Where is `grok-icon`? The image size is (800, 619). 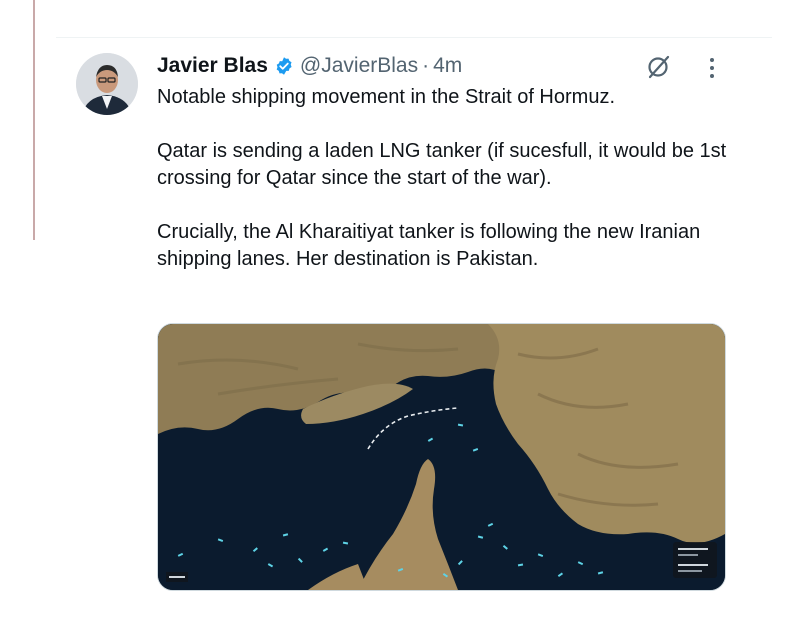
grok-icon is located at coordinates (659, 67).